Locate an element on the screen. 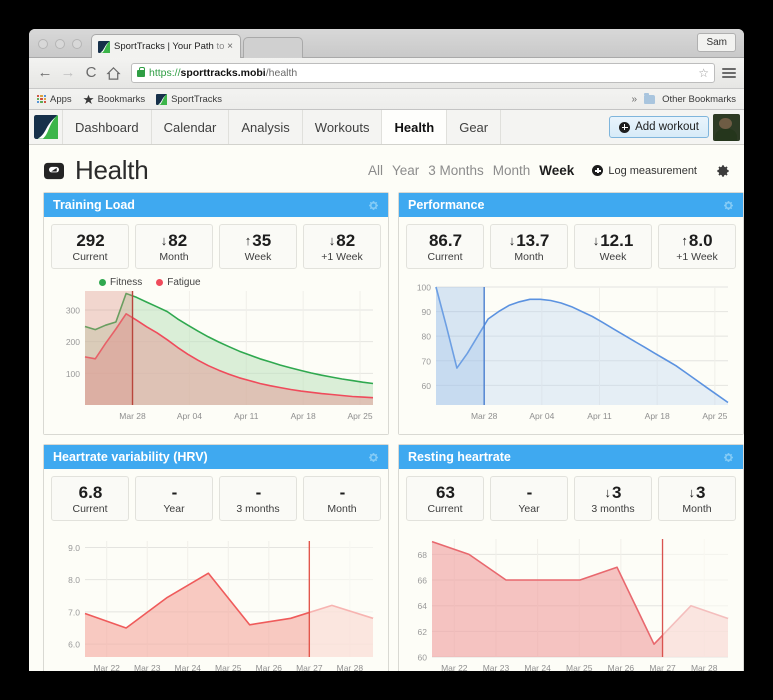  page-settings-gear-icon is located at coordinates (723, 171).